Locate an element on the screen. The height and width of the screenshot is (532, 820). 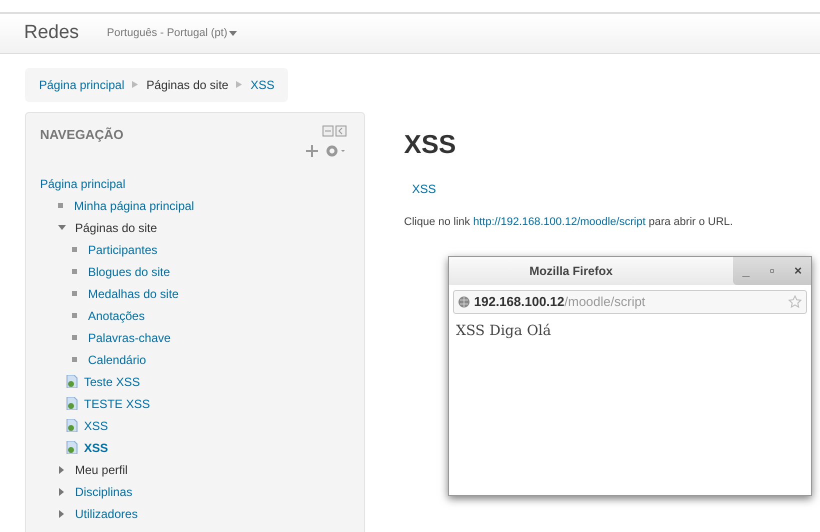
block-title: NAVEGAÇÃO is located at coordinates (82, 135).